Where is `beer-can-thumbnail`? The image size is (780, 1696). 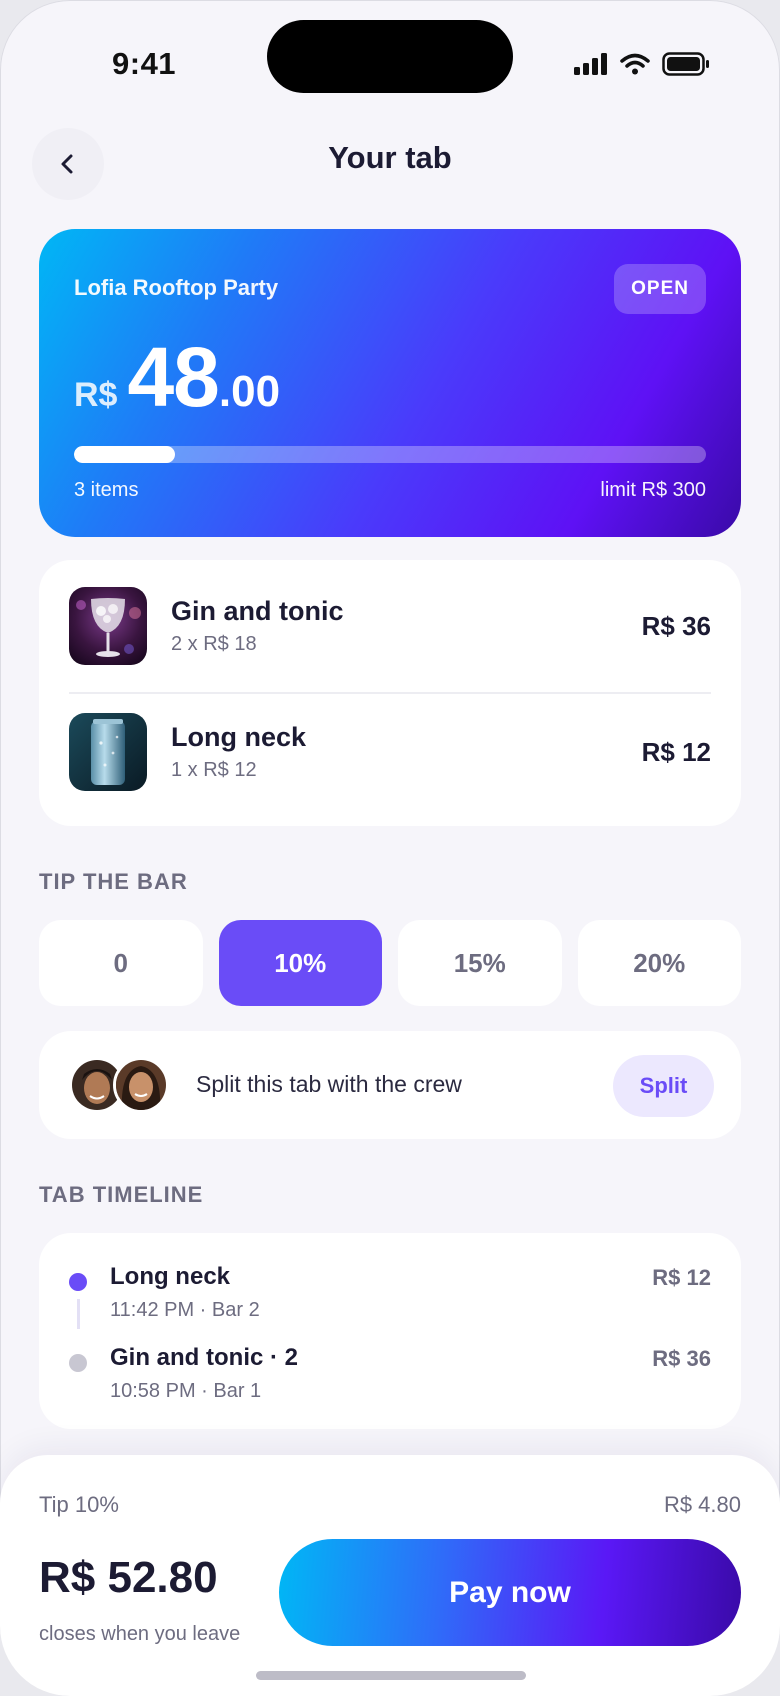
beer-can-thumbnail is located at coordinates (108, 752).